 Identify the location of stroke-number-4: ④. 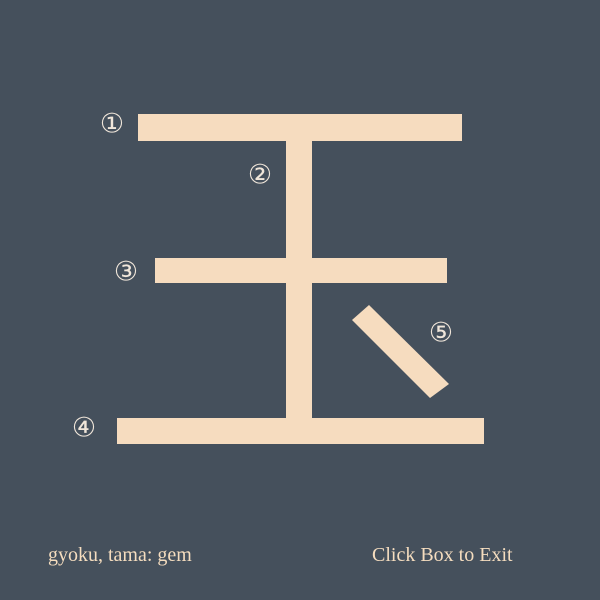
(84, 428).